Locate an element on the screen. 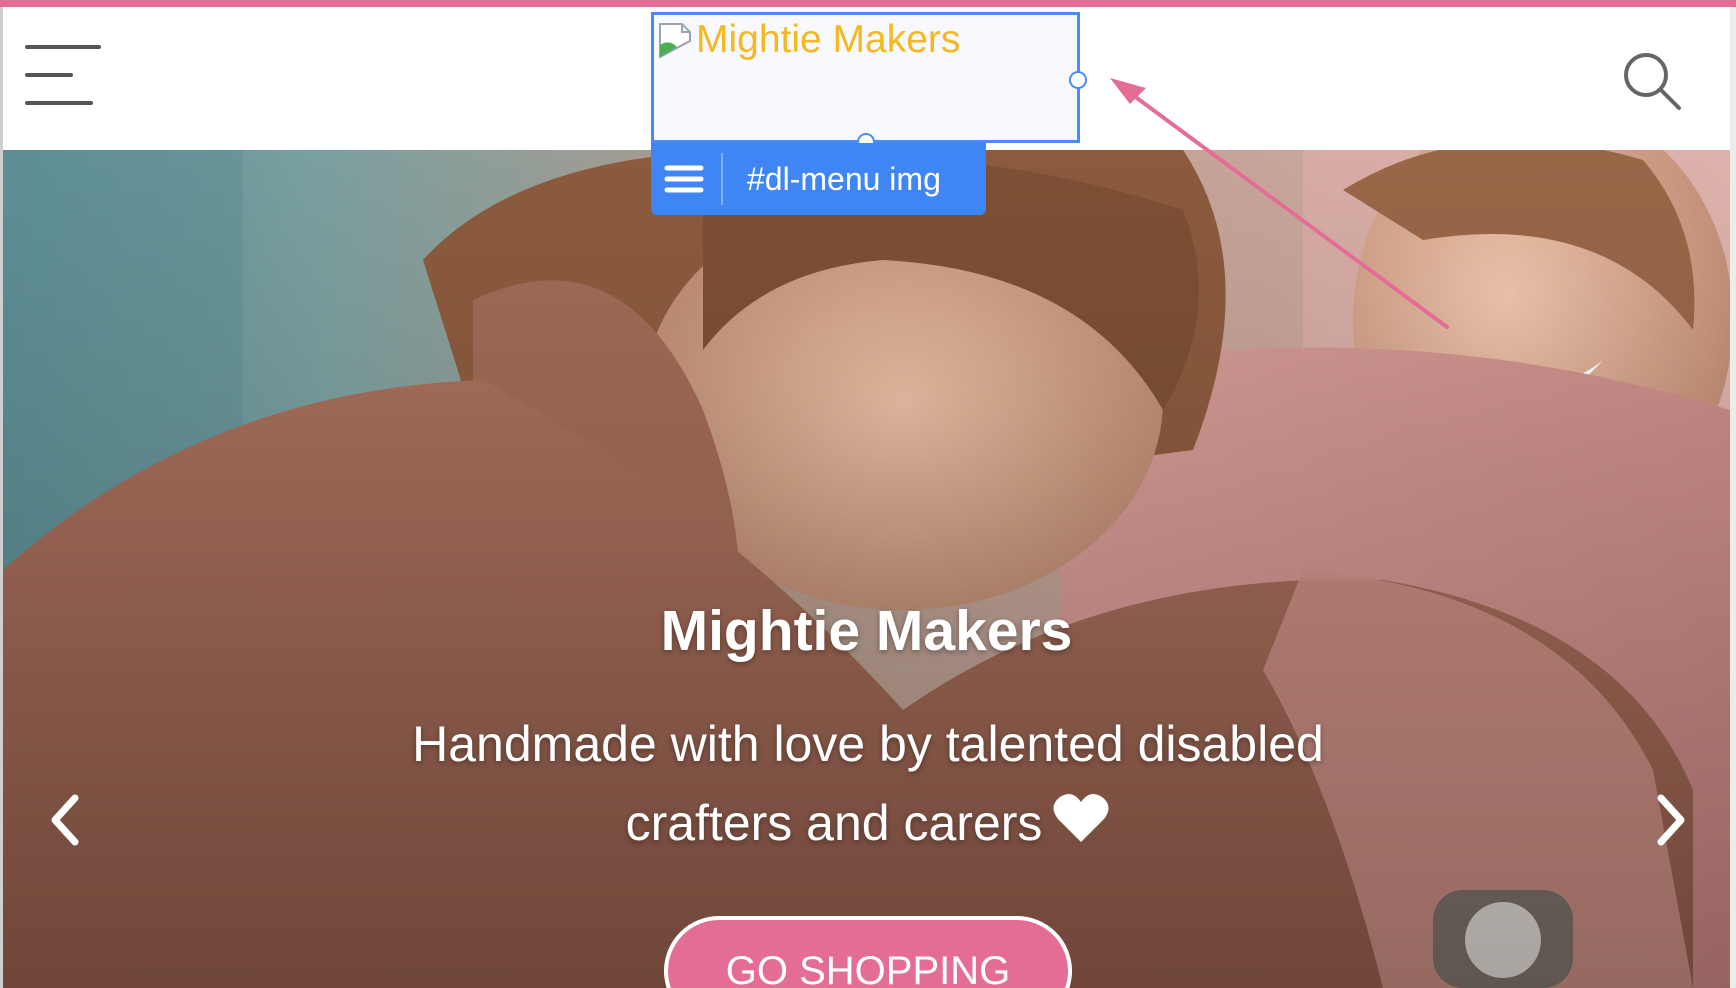 Image resolution: width=1736 pixels, height=988 pixels. selector-label: #dl-menu img is located at coordinates (844, 179).